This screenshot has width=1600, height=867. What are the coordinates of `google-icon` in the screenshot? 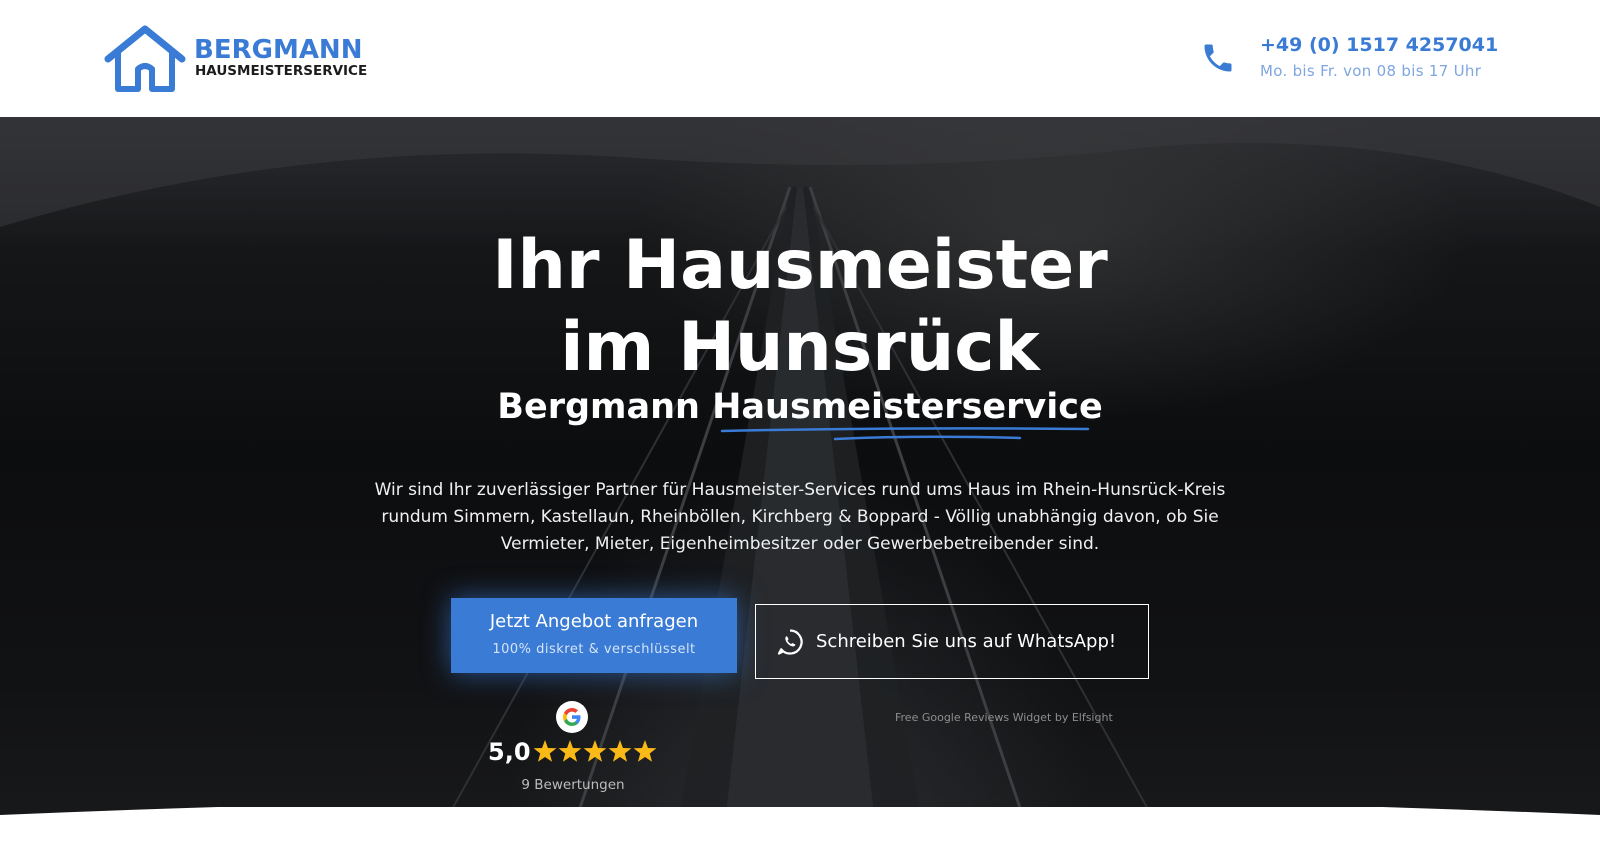 It's located at (572, 717).